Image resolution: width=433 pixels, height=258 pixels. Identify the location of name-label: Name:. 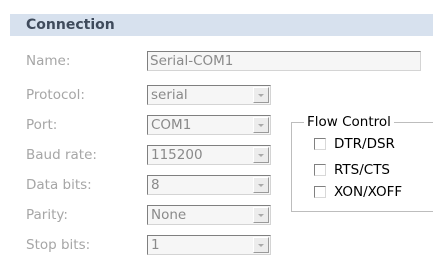
(48, 61).